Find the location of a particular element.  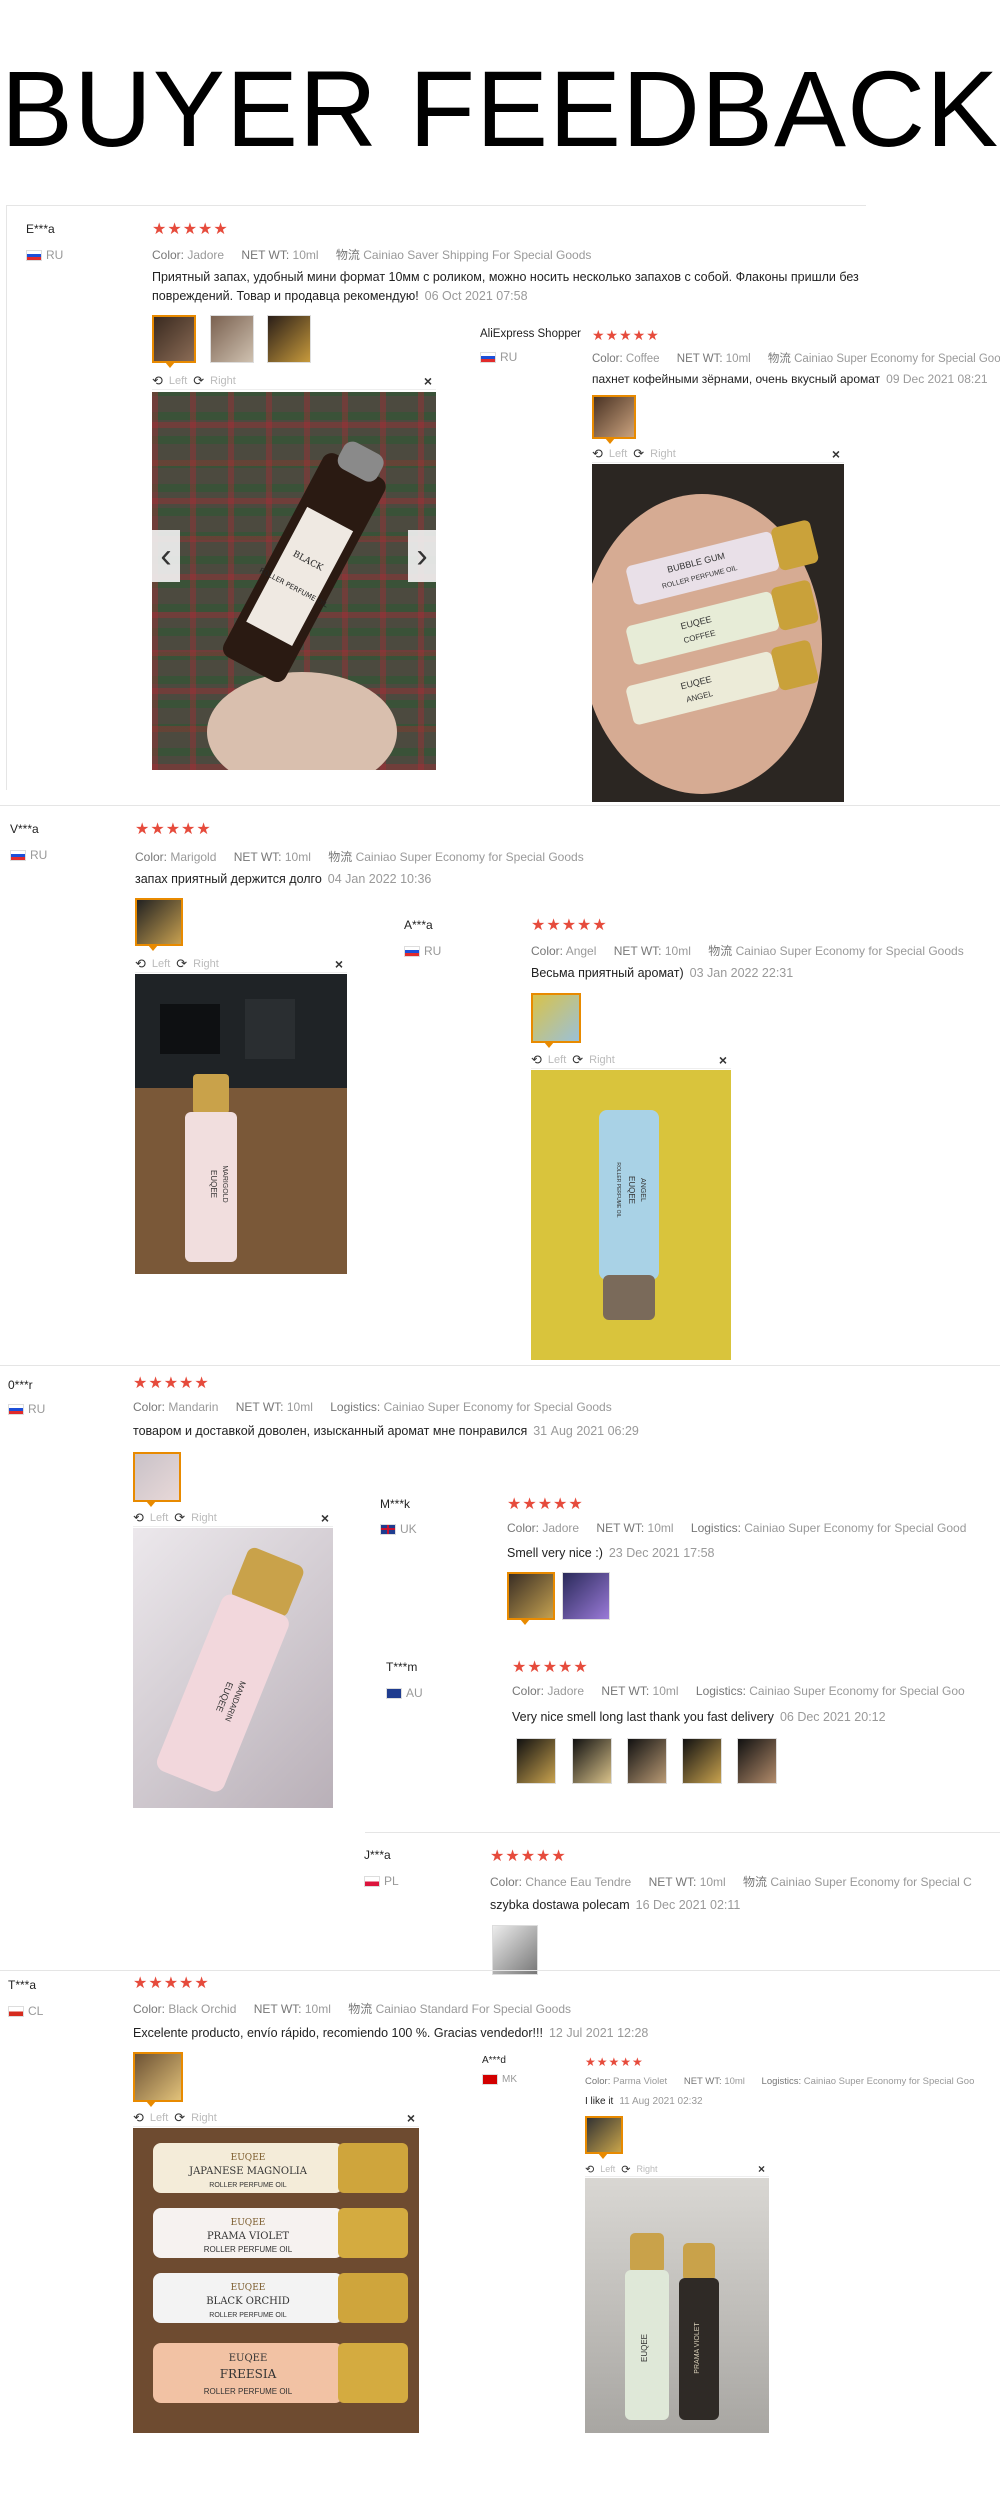

svg-text: FREESIA is located at coordinates (248, 2374).